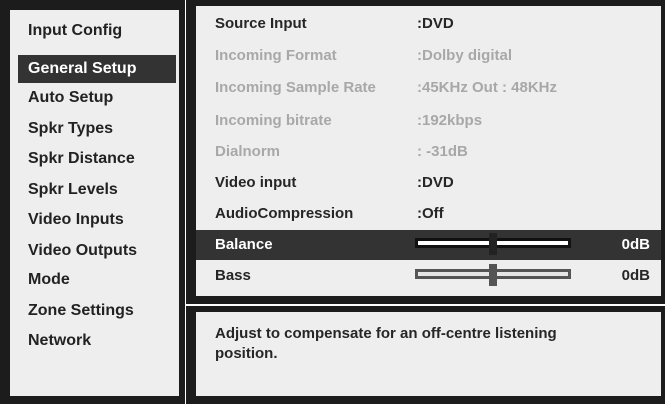  I want to click on setting-value: : -31dB, so click(442, 151).